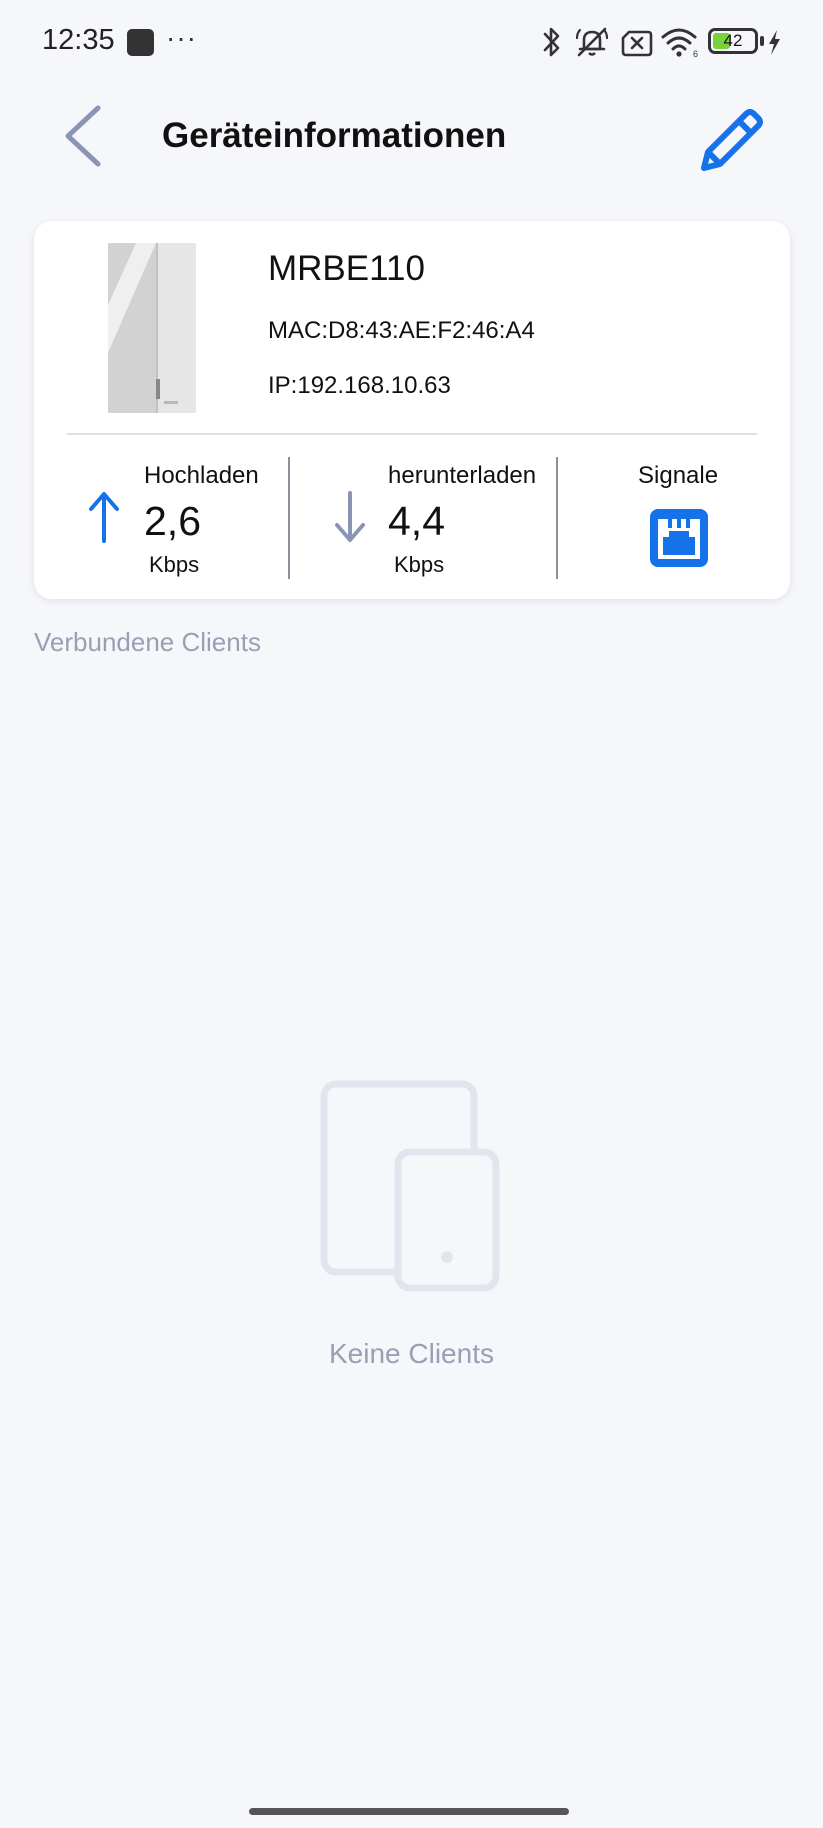 This screenshot has height=1828, width=823. What do you see at coordinates (695, 54) in the screenshot?
I see `svg-text: 6` at bounding box center [695, 54].